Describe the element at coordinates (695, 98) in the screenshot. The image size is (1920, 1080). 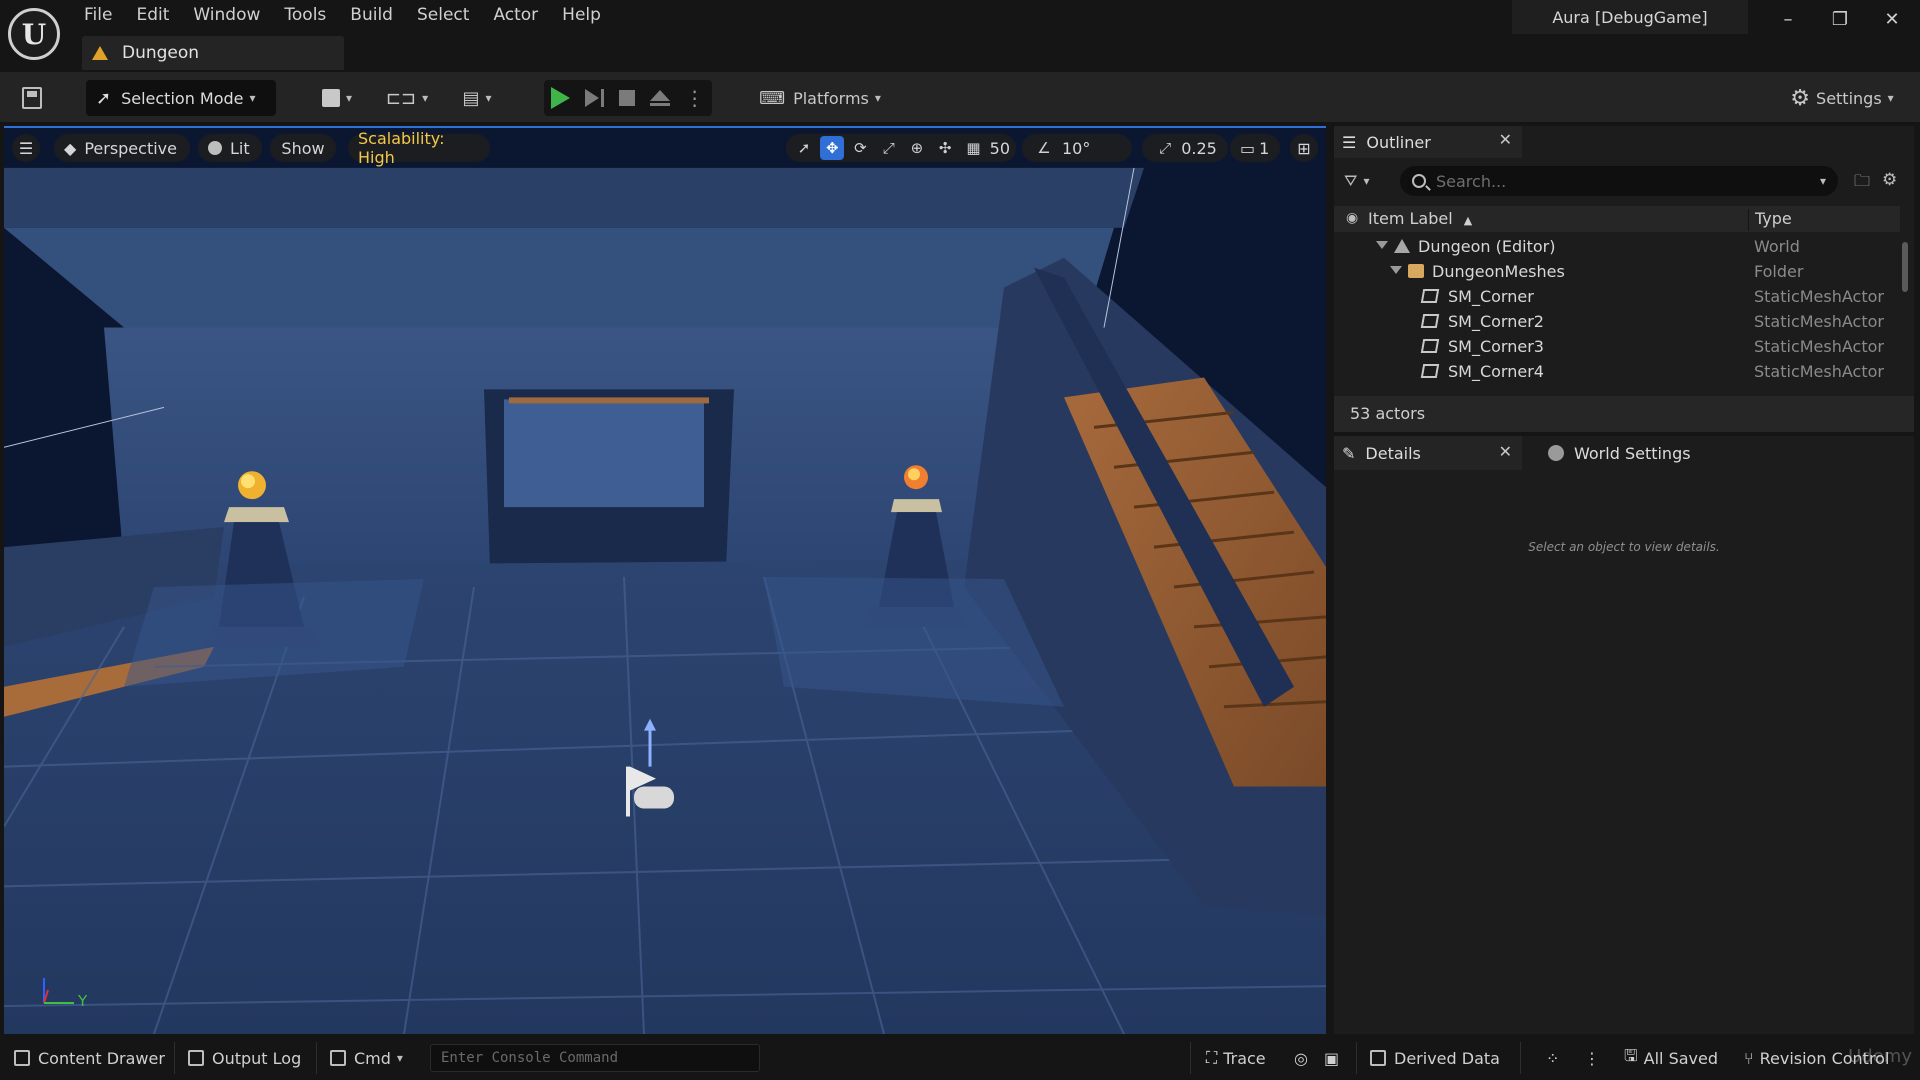
I see `play-options-icon: ⋮` at that location.